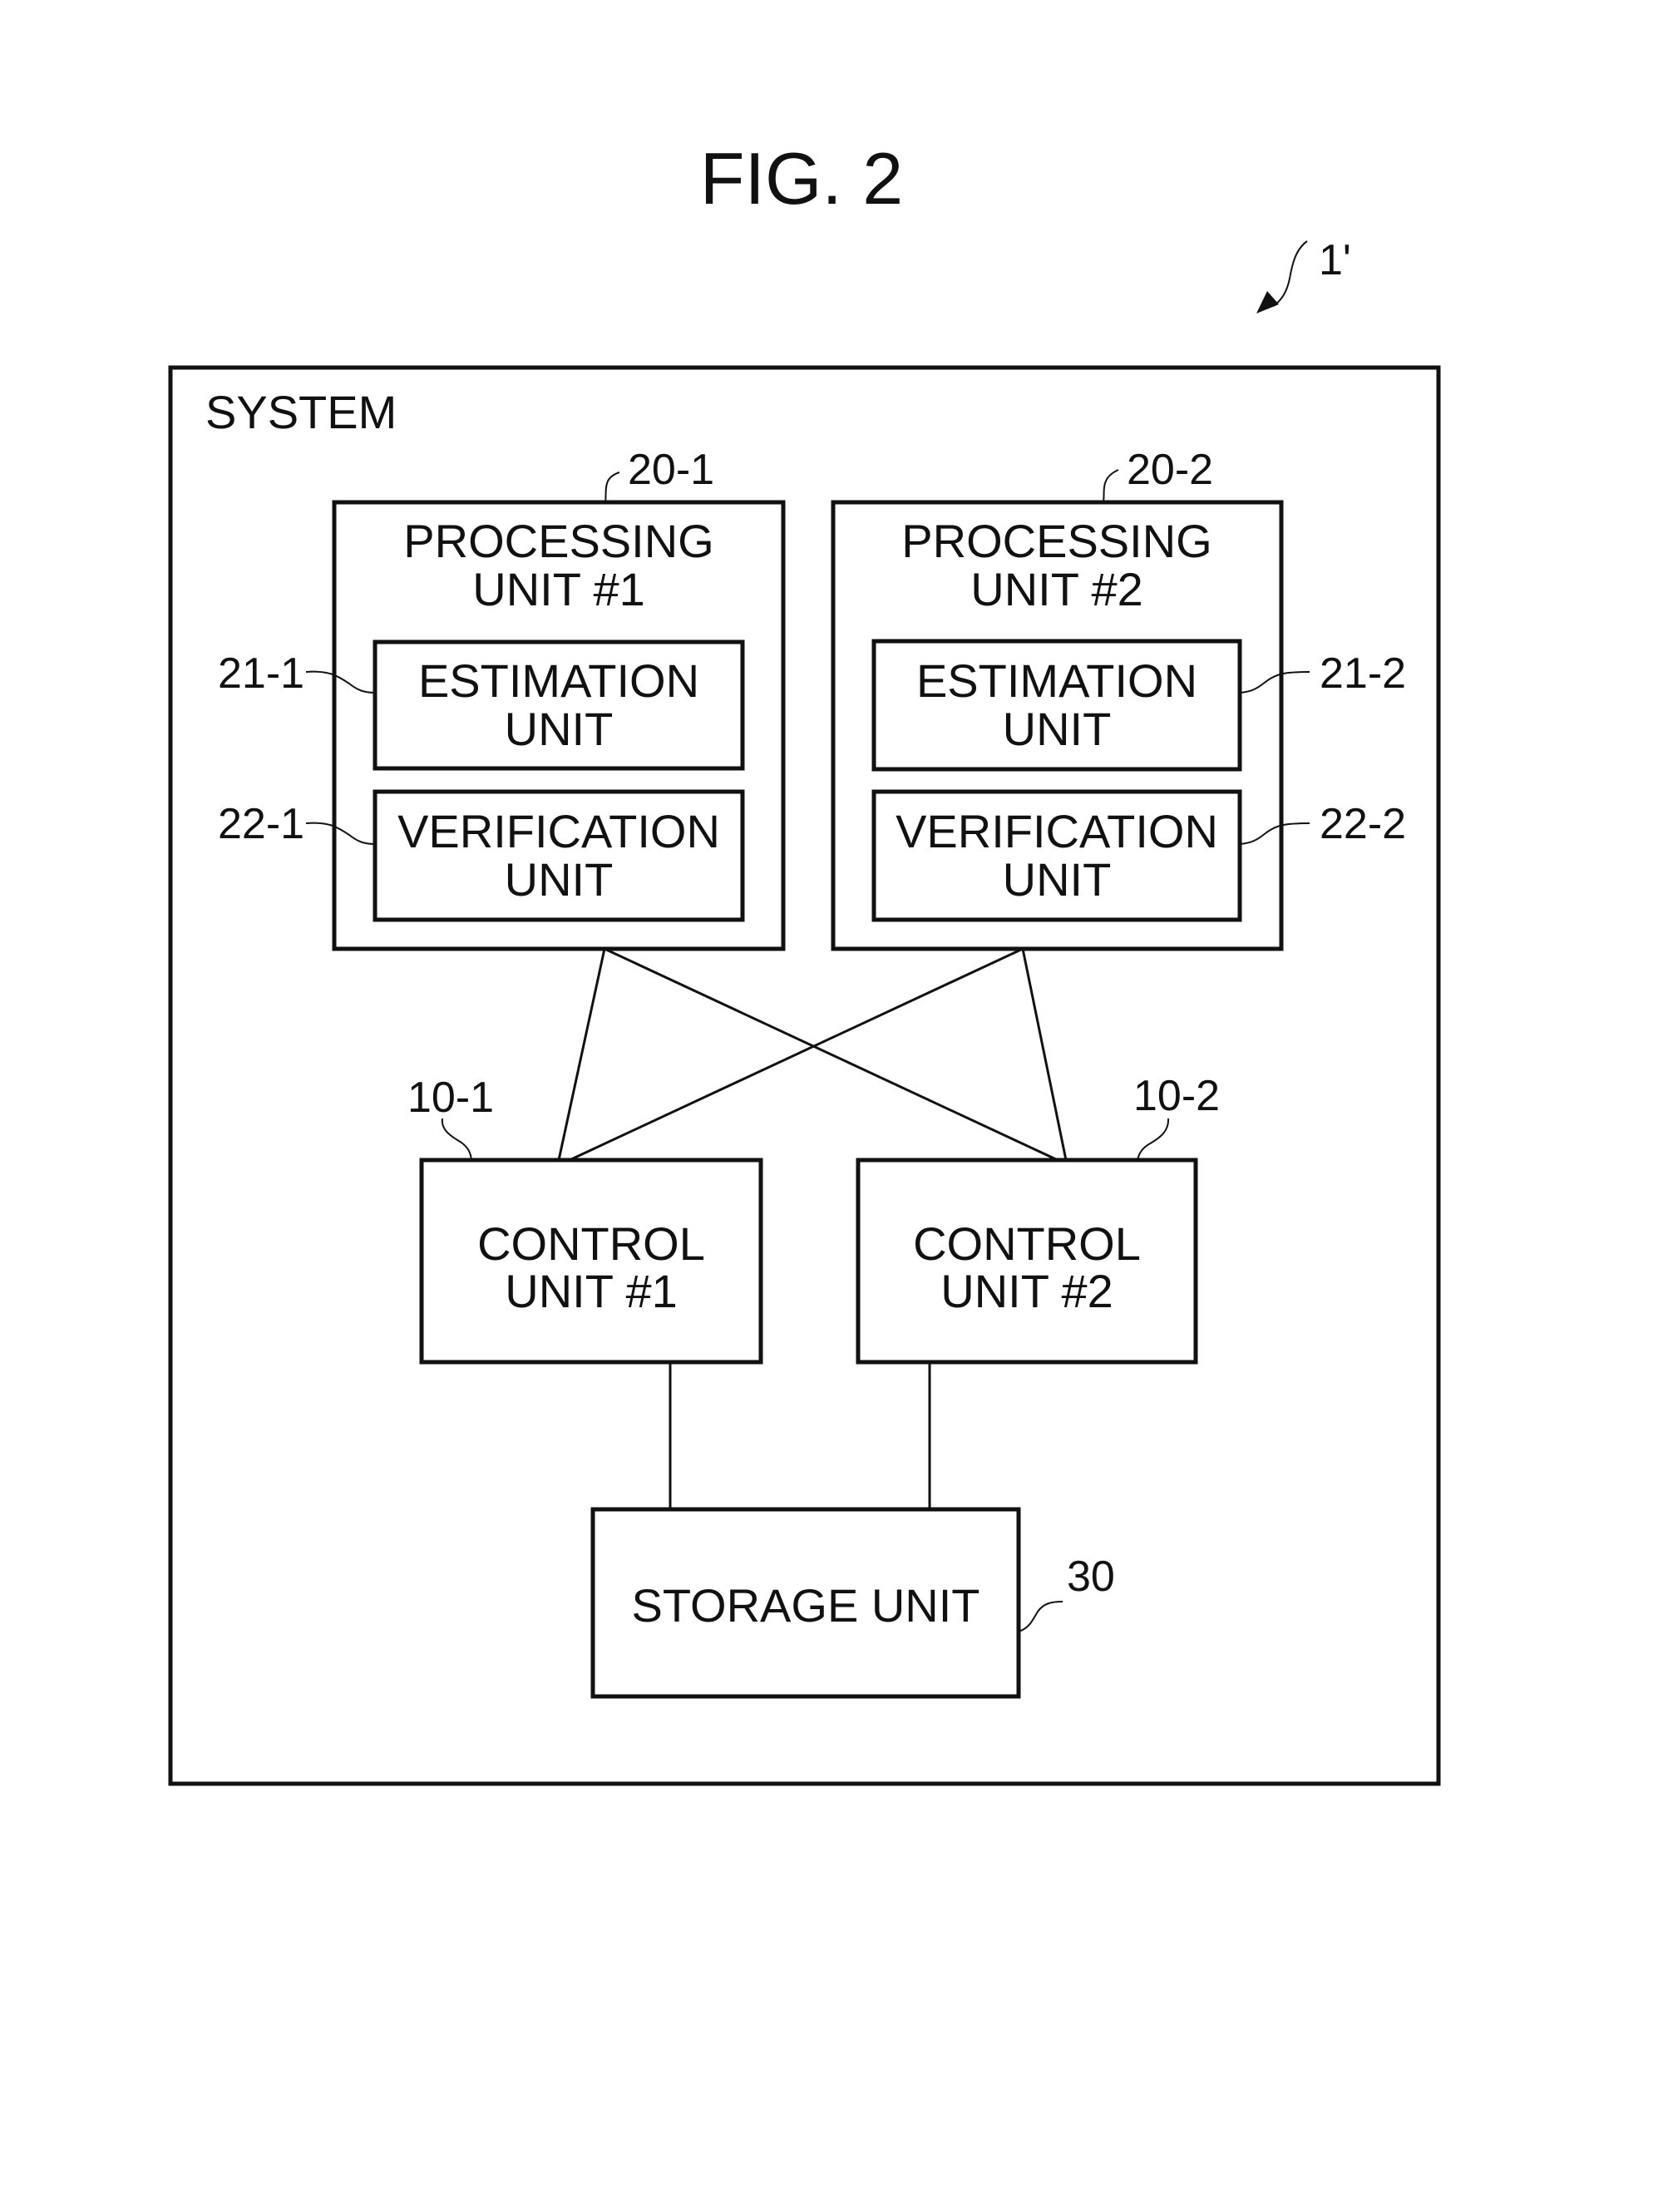  I want to click on ref-22-1: 22-1, so click(261, 824).